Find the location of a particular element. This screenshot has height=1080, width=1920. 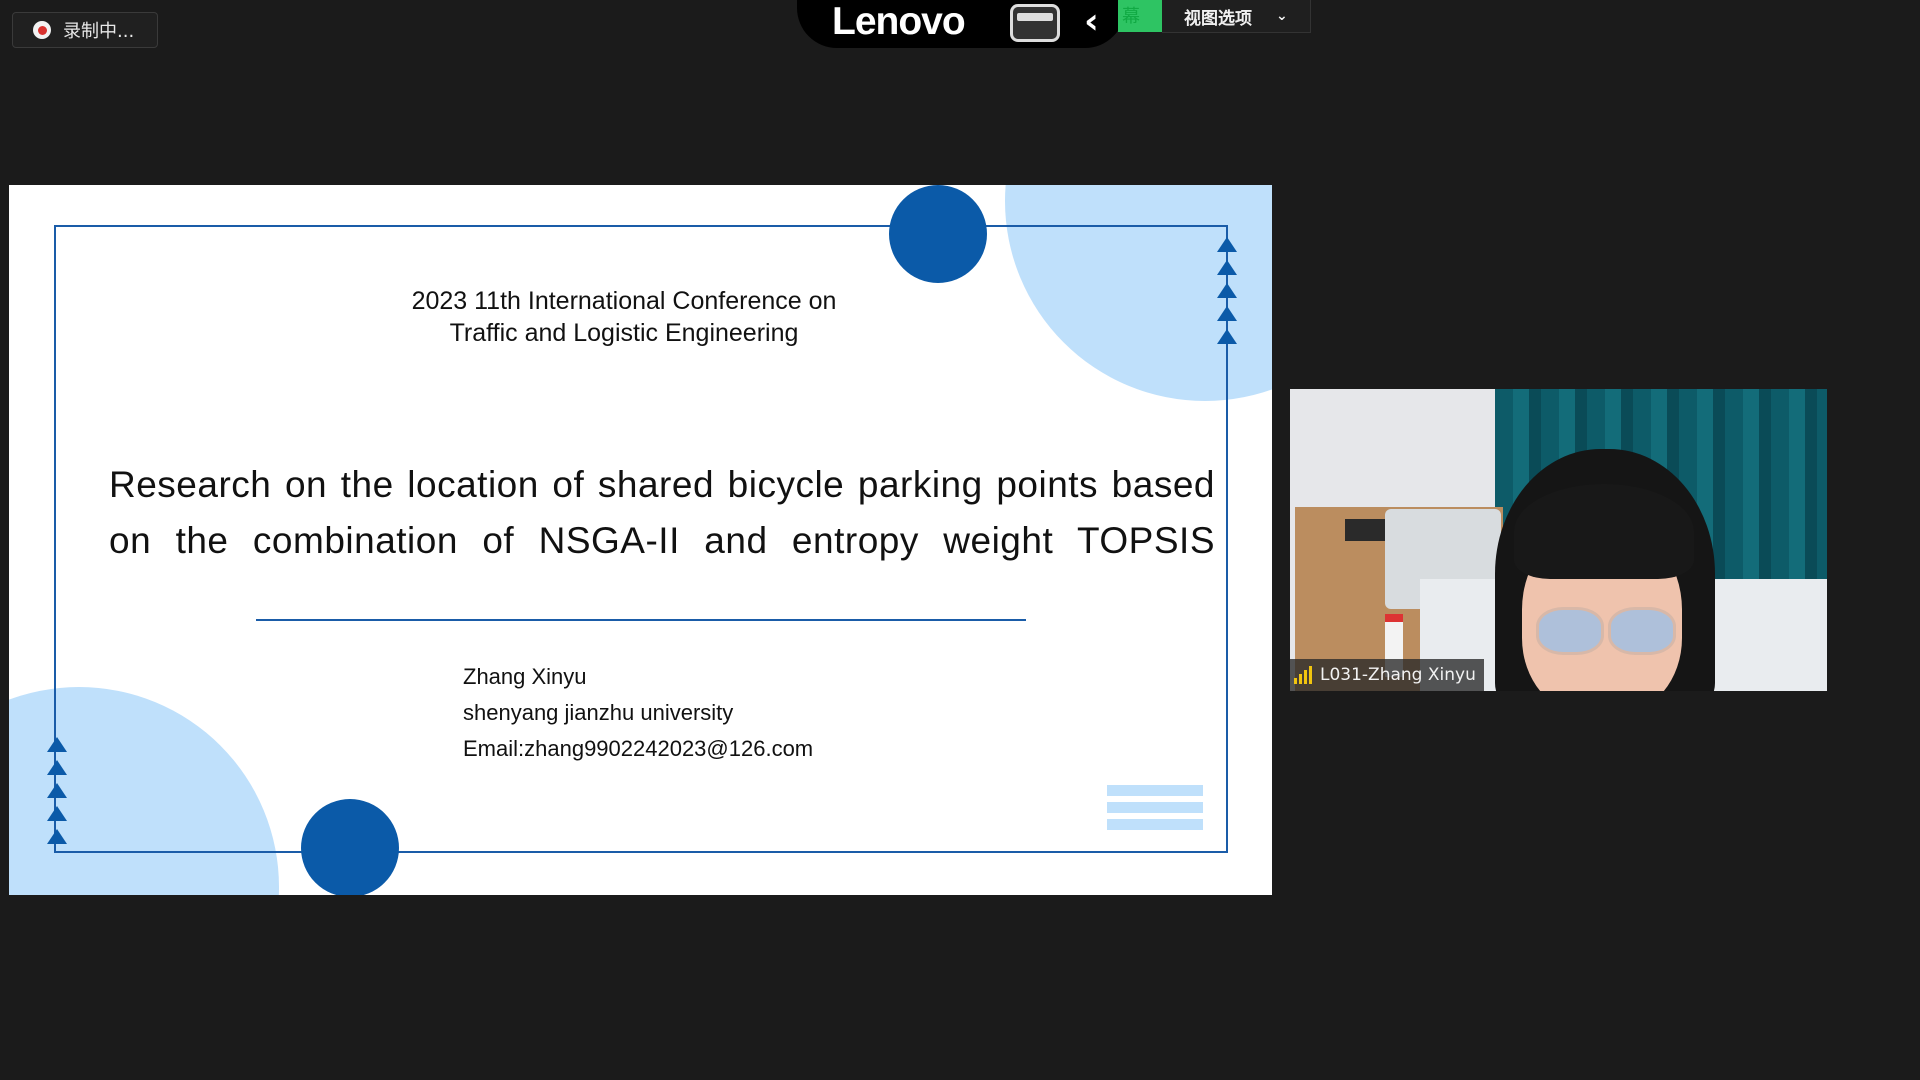

author-affiliation: shenyang jianzhu university is located at coordinates (598, 712).